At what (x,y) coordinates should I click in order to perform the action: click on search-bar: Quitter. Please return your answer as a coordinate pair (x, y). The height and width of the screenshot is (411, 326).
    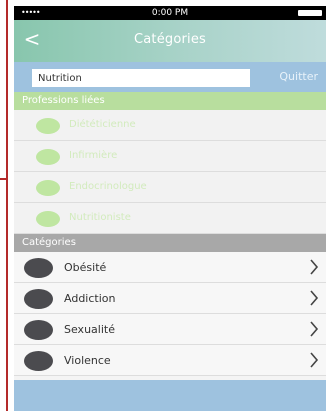
    Looking at the image, I should click on (170, 77).